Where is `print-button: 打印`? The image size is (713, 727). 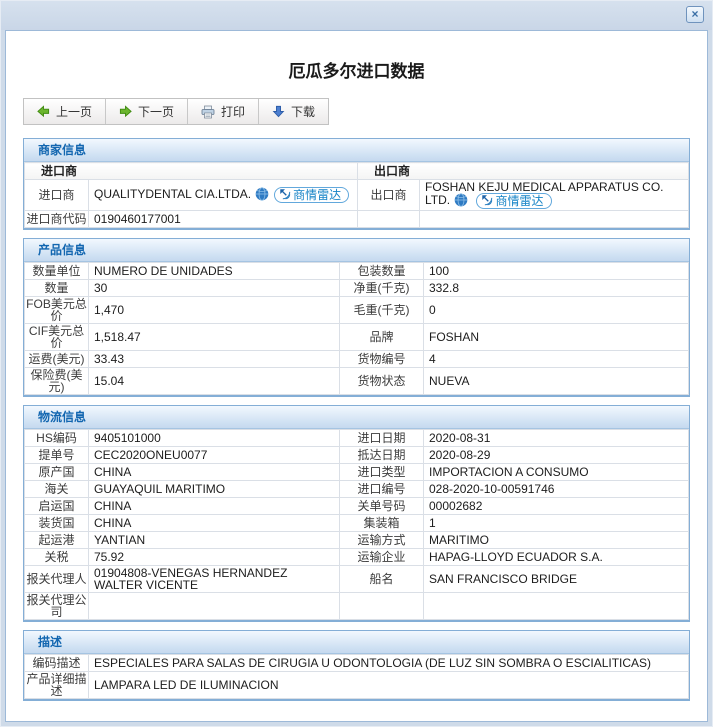
print-button: 打印 is located at coordinates (224, 111).